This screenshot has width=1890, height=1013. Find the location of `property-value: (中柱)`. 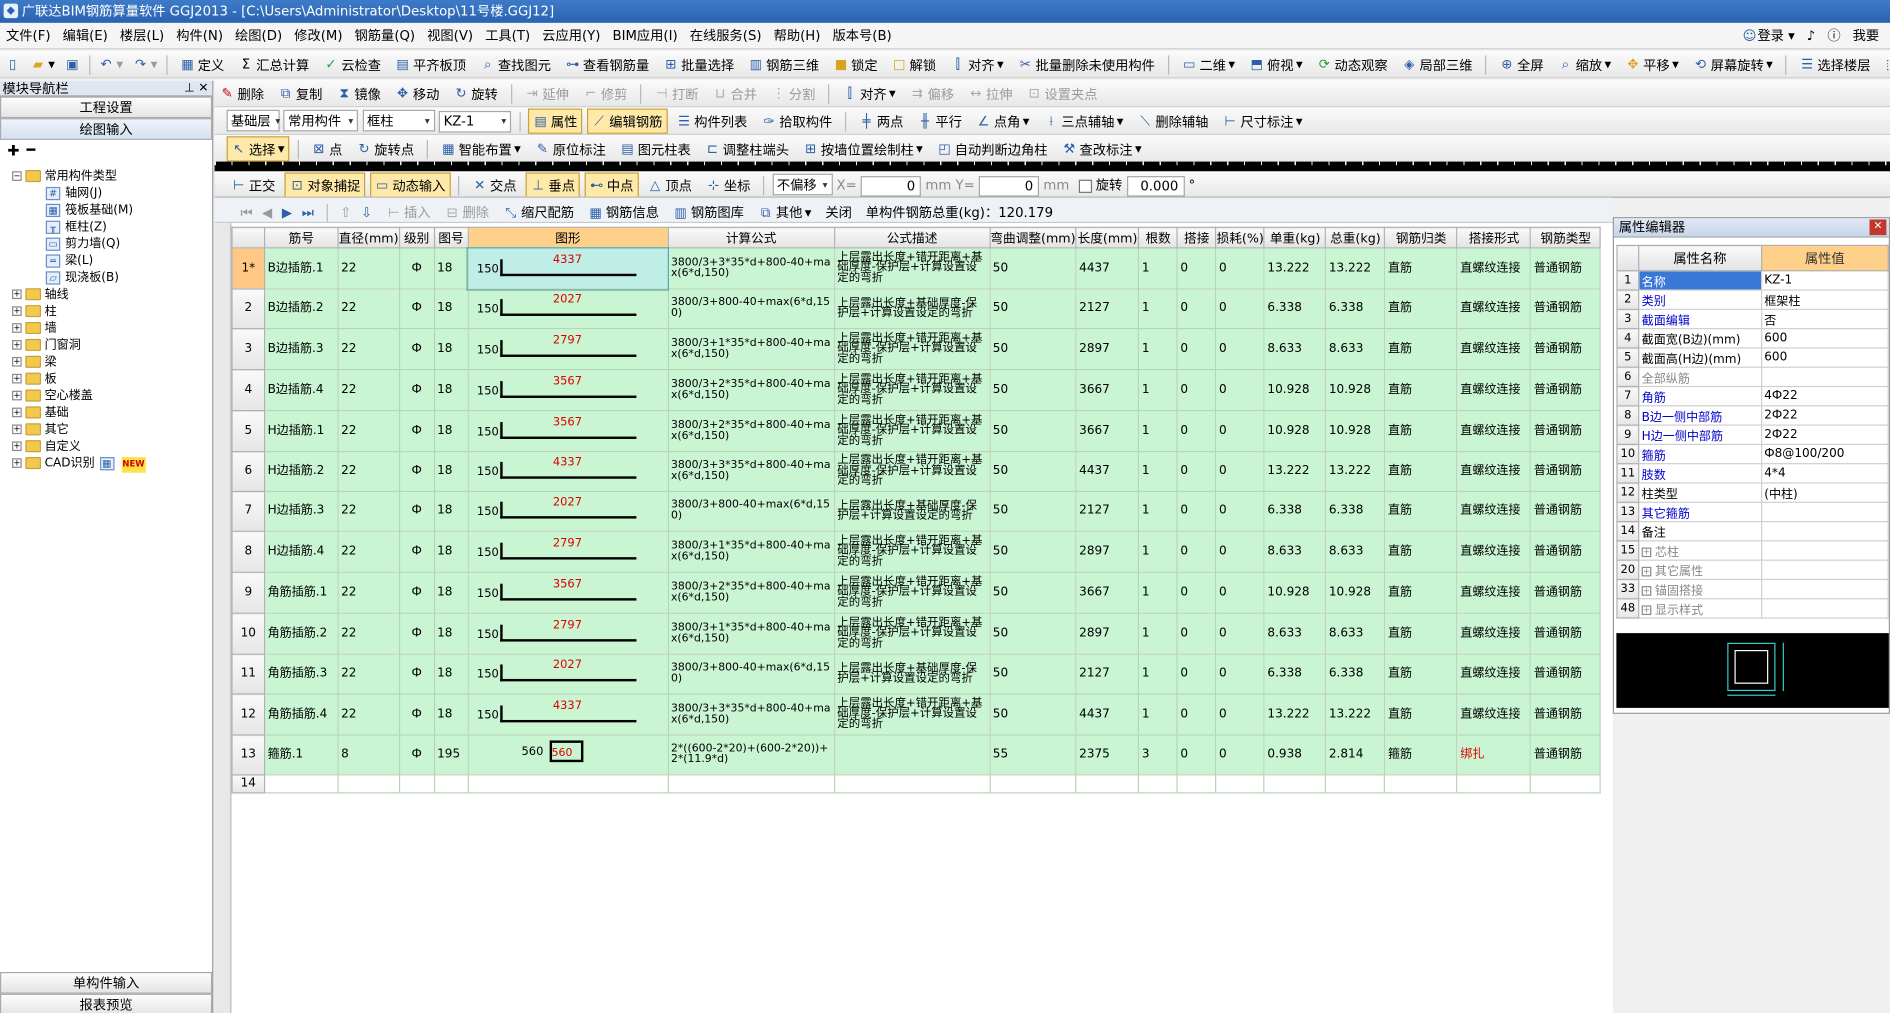

property-value: (中柱) is located at coordinates (1824, 492).